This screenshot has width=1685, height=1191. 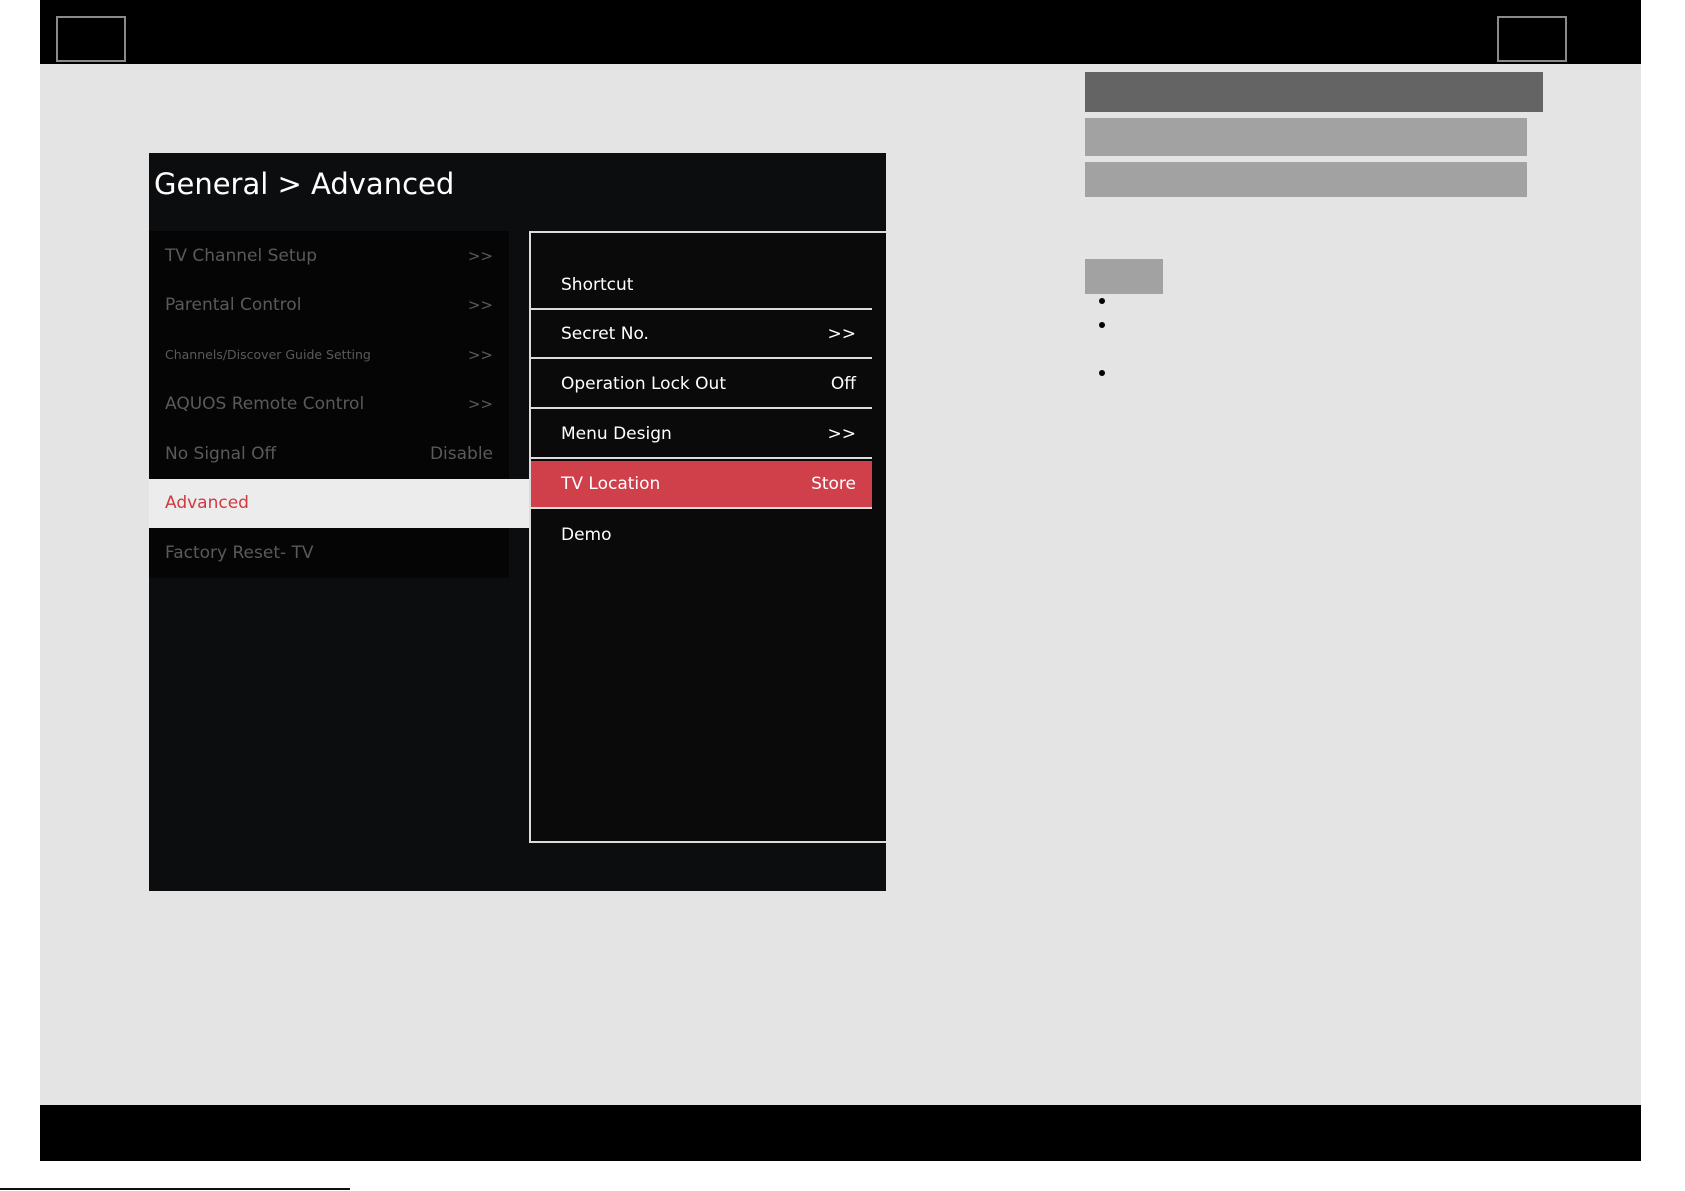 What do you see at coordinates (643, 384) in the screenshot?
I see `submenu-item-label: Operation Lock Out` at bounding box center [643, 384].